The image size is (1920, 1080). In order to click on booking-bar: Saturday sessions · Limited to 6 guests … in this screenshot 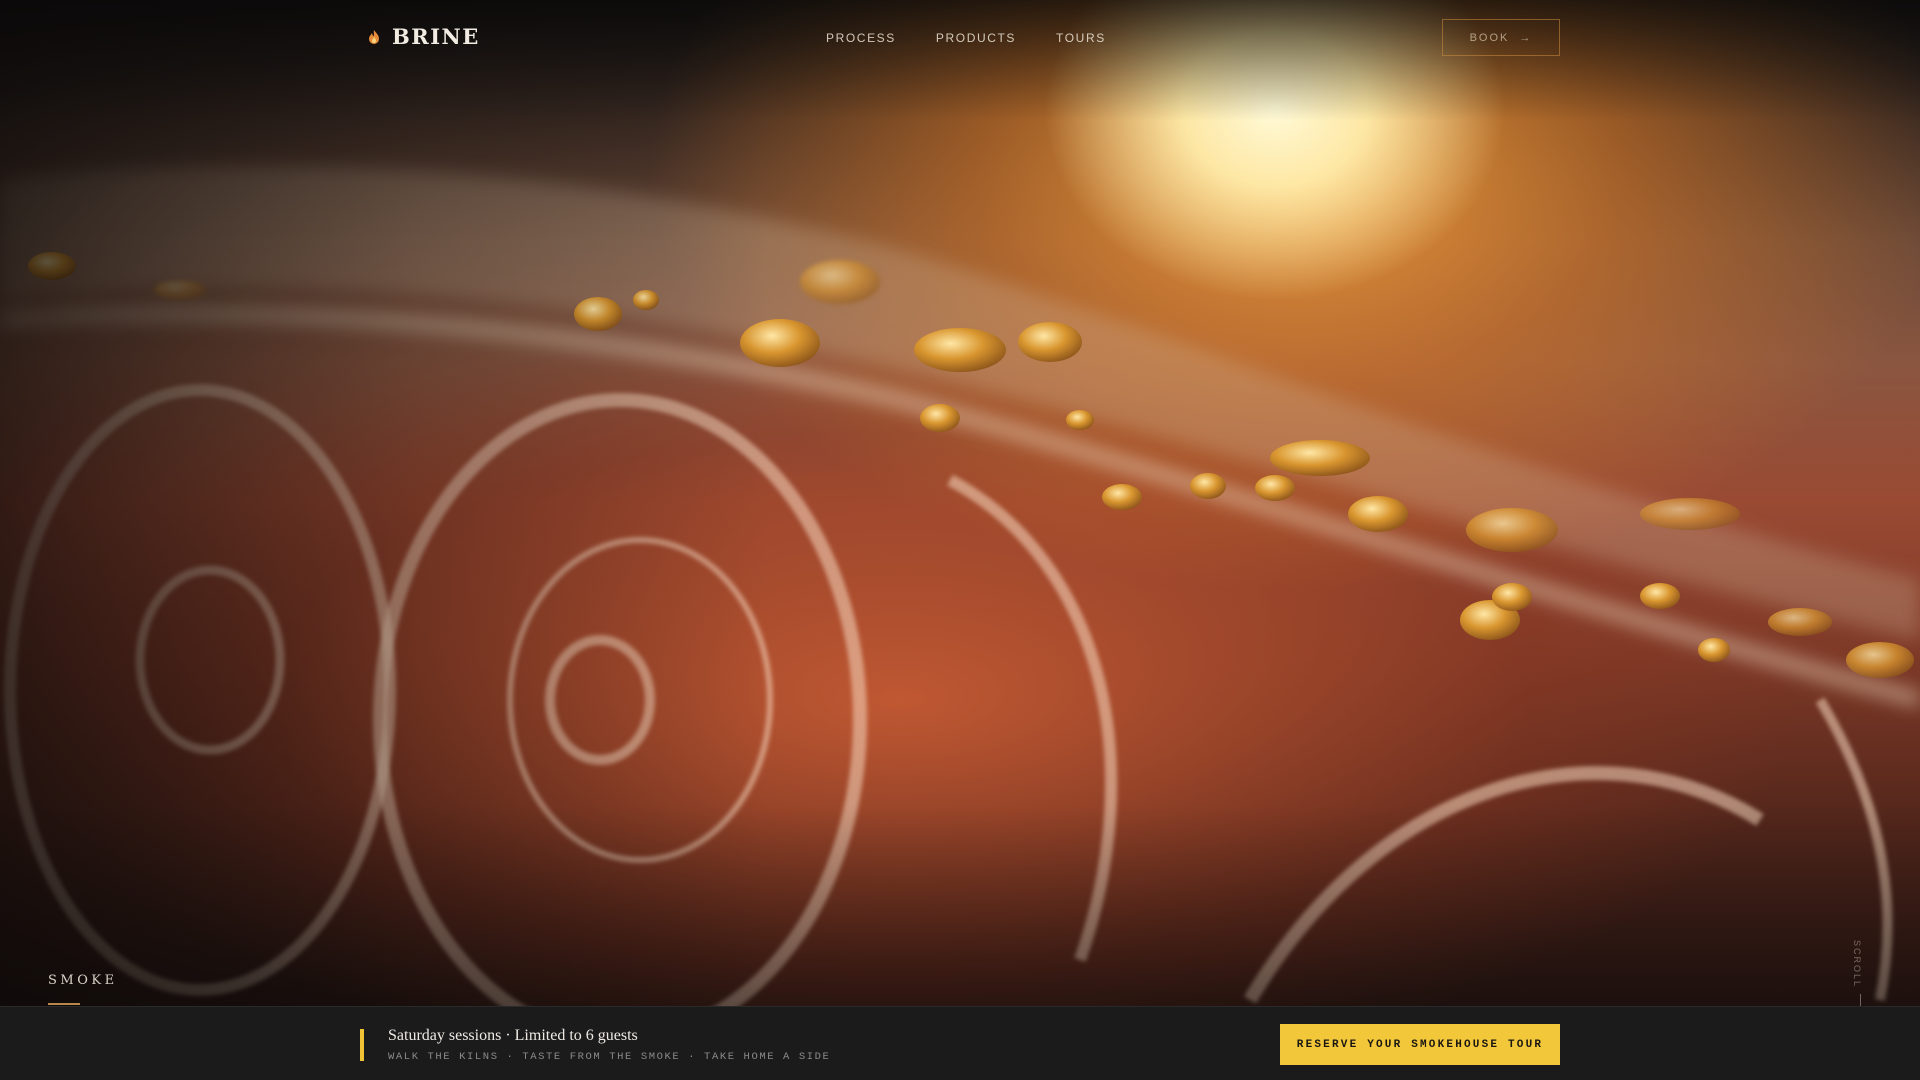, I will do `click(960, 1043)`.